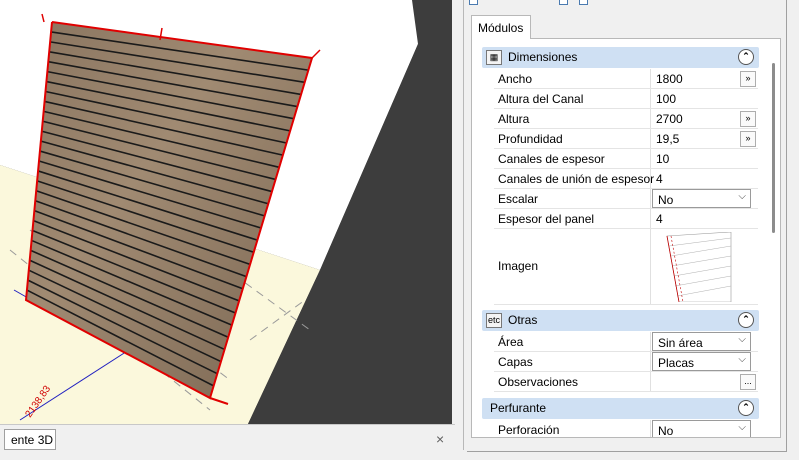 This screenshot has width=799, height=460. What do you see at coordinates (518, 408) in the screenshot?
I see `group-title: Perfurante` at bounding box center [518, 408].